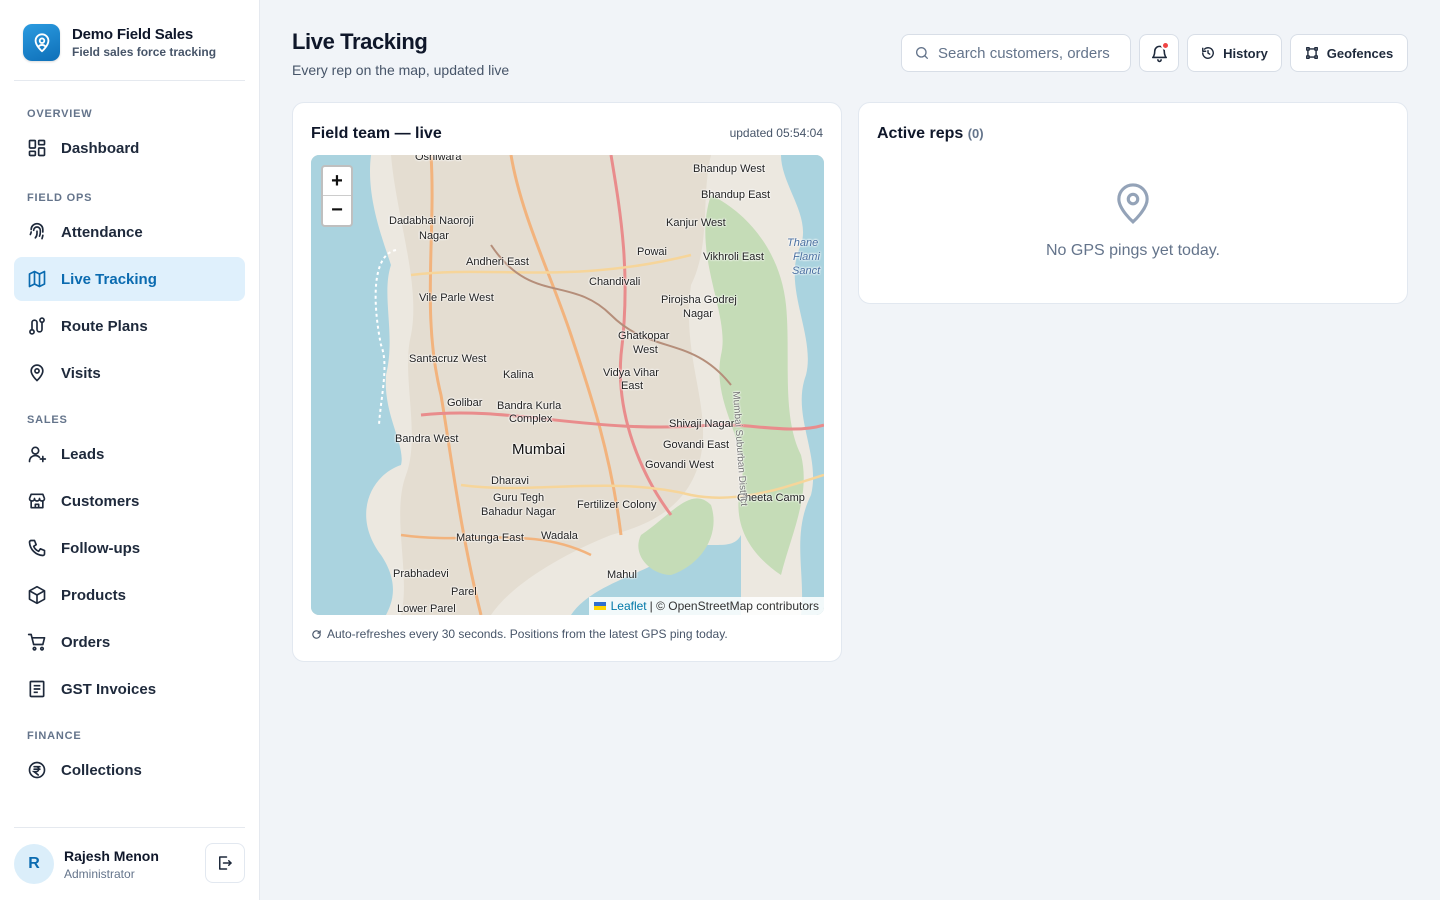  Describe the element at coordinates (1030, 53) in the screenshot. I see `search-input` at that location.